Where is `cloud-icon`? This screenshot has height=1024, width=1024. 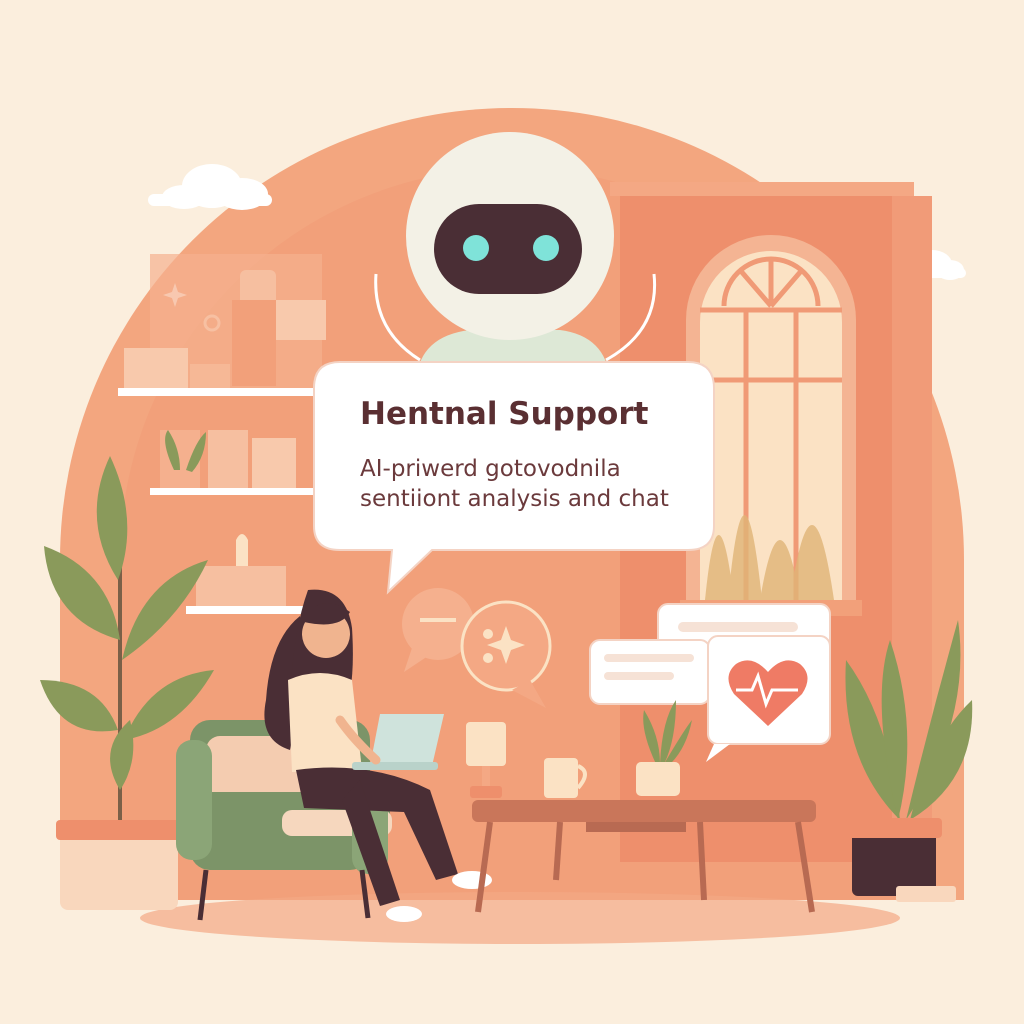
cloud-icon is located at coordinates (210, 187).